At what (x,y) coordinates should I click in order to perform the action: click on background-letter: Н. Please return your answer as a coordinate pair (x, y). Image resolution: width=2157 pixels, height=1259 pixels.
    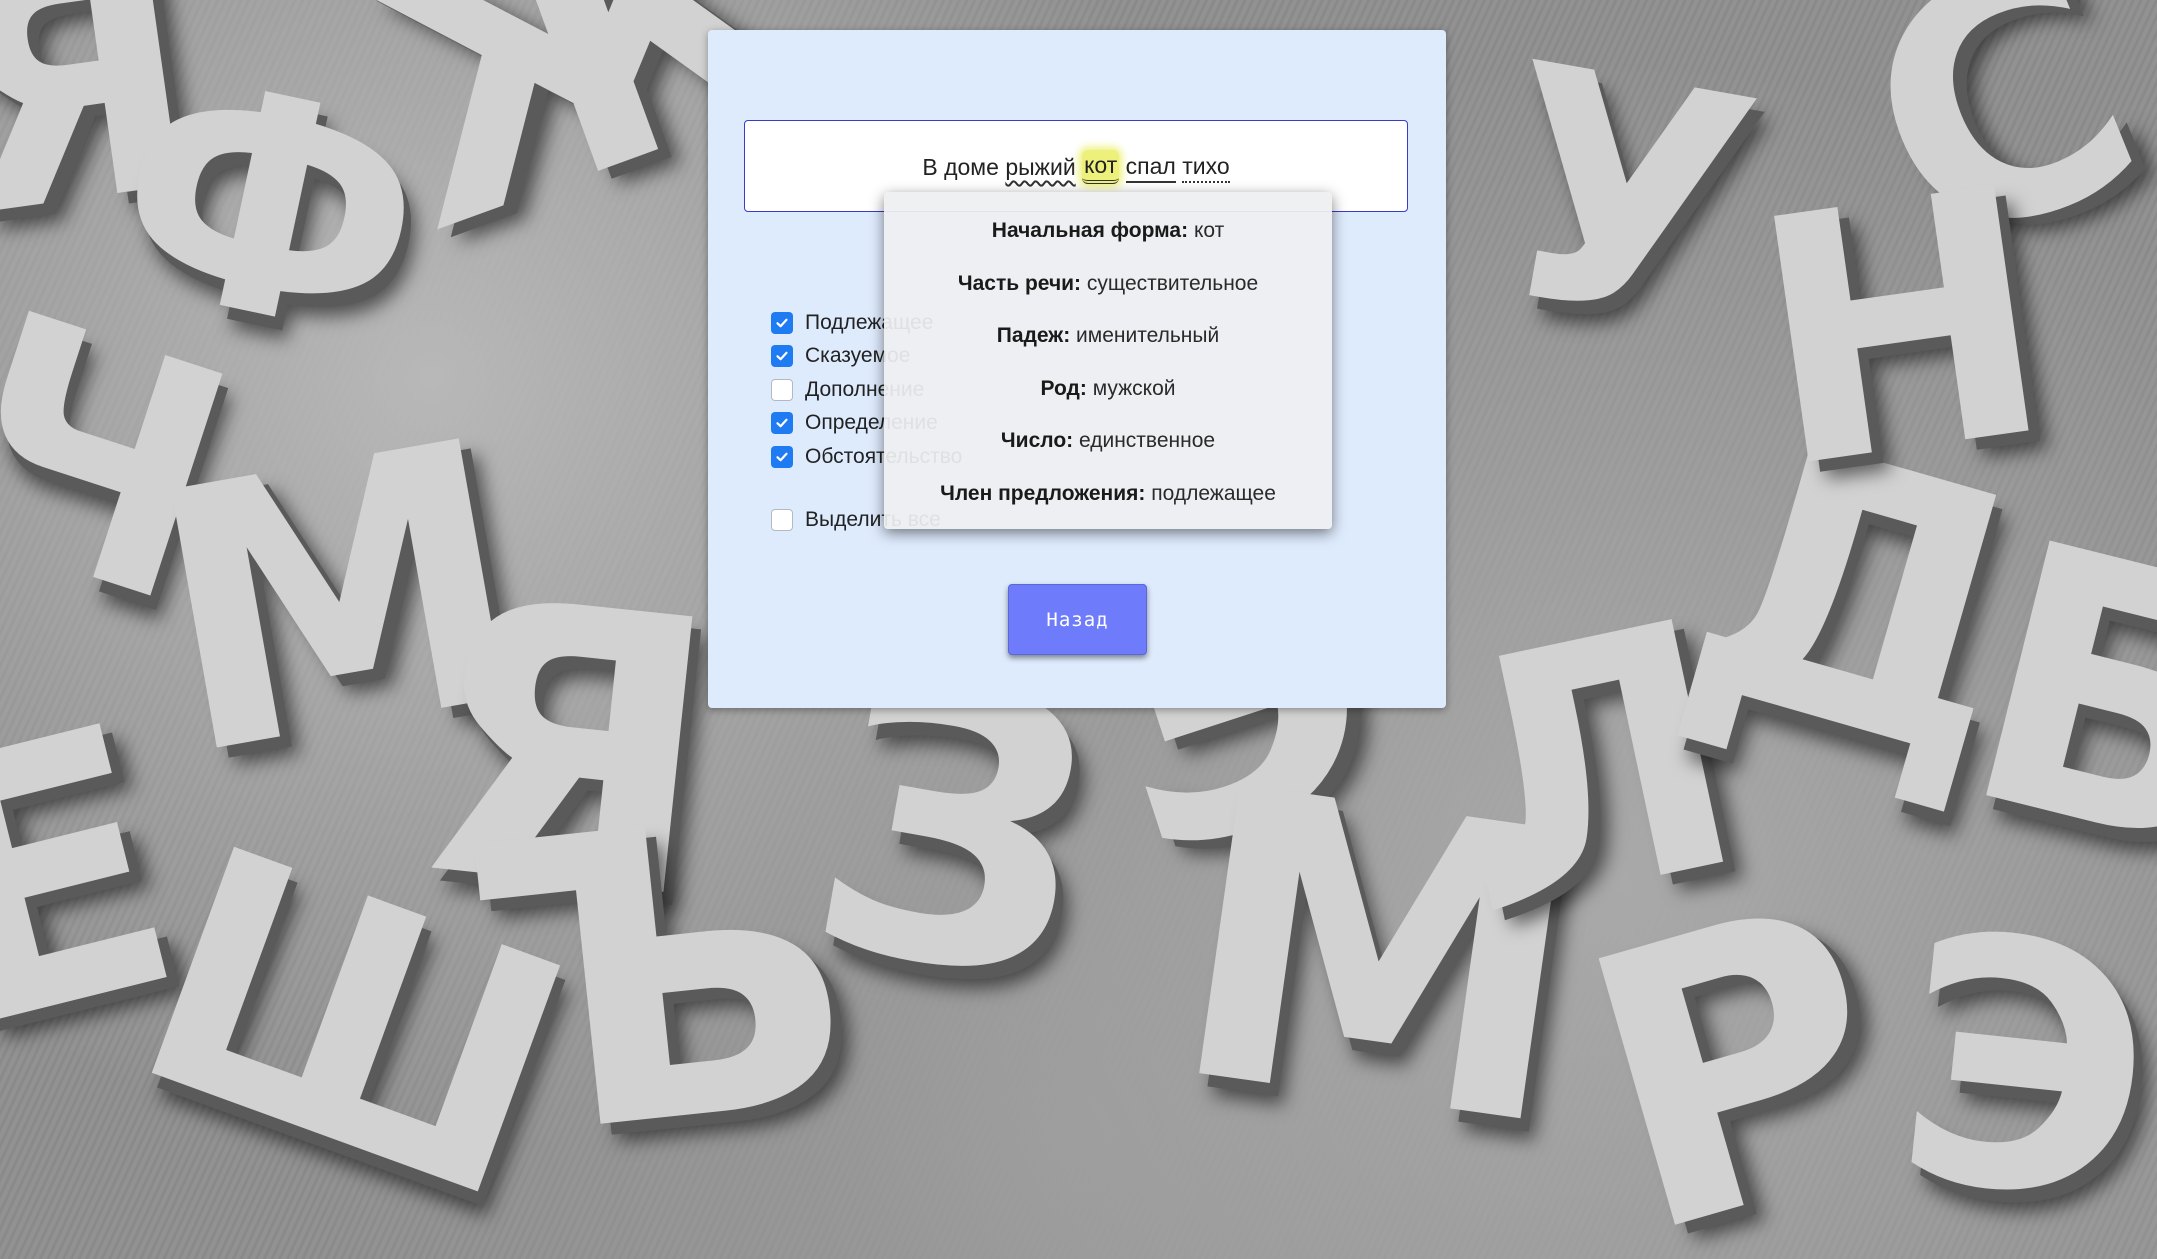
    Looking at the image, I should click on (1902, 330).